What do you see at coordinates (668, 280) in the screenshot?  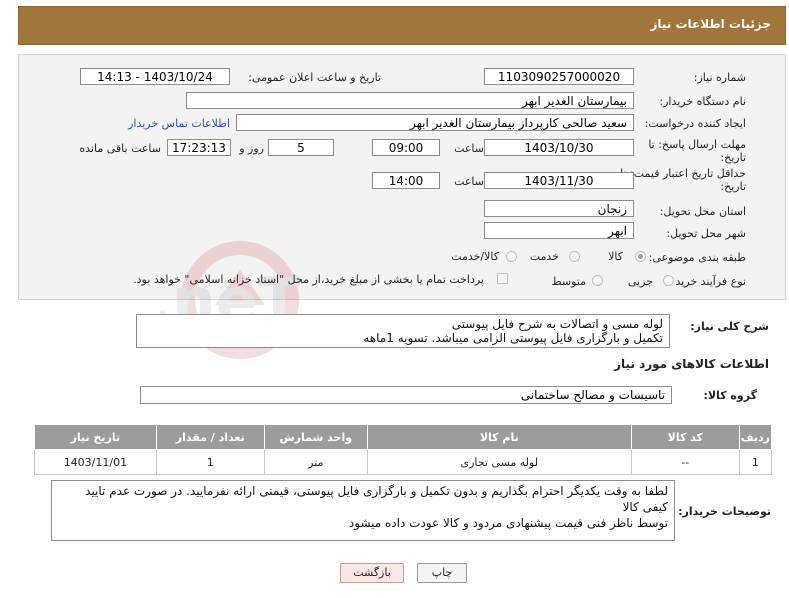 I see `process-minor-radio` at bounding box center [668, 280].